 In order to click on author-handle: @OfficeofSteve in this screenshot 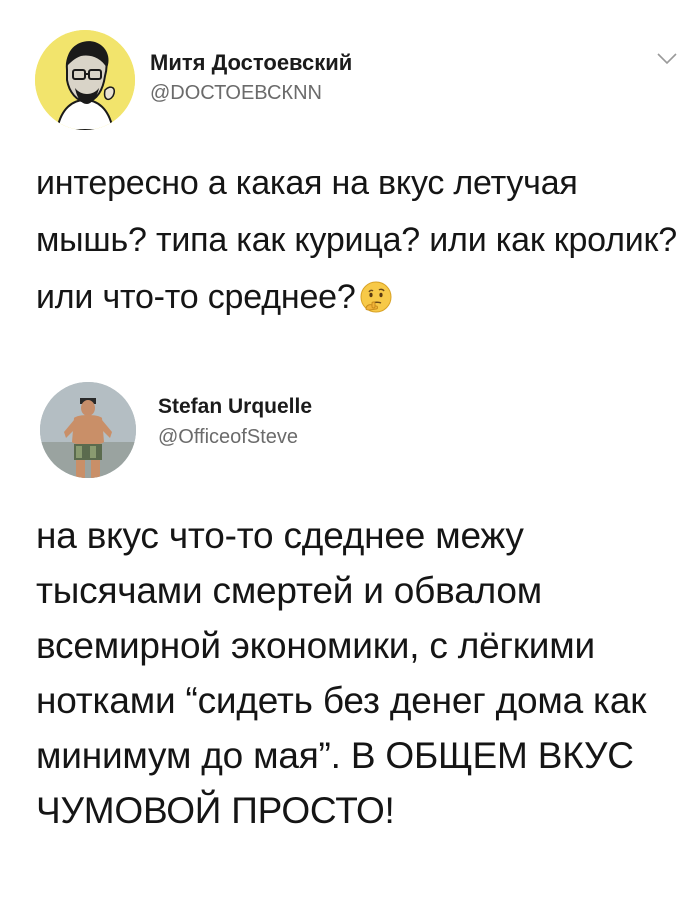, I will do `click(228, 437)`.